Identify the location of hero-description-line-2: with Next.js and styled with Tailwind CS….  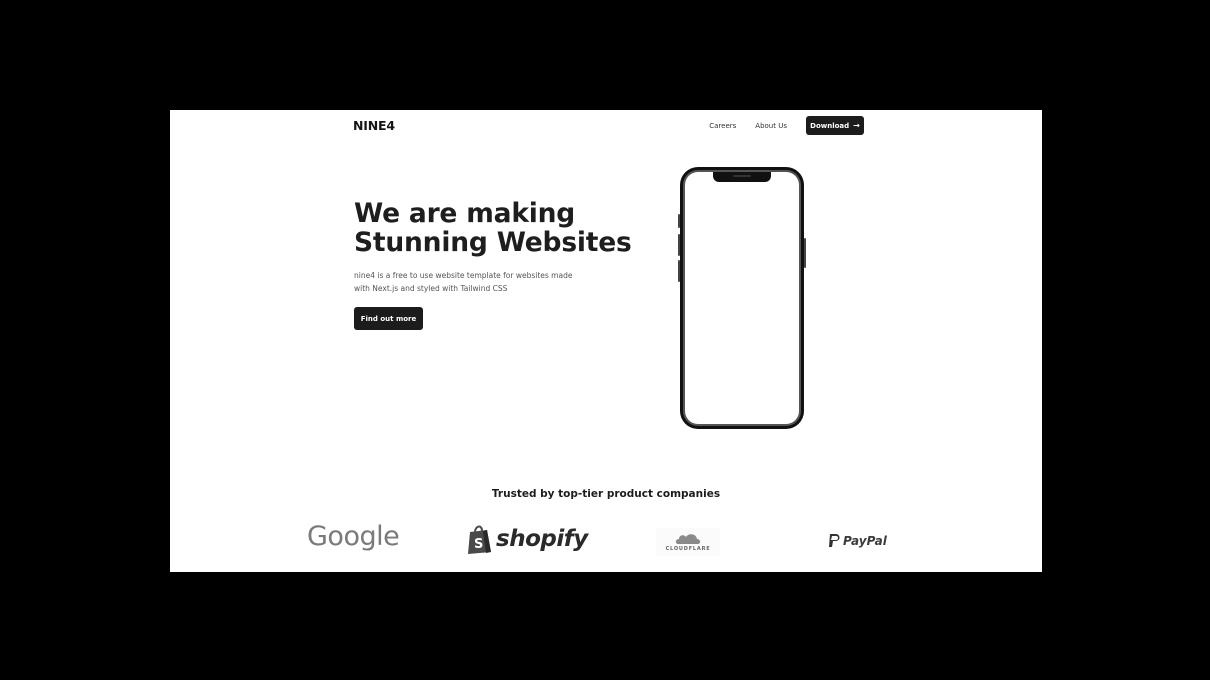
(431, 288).